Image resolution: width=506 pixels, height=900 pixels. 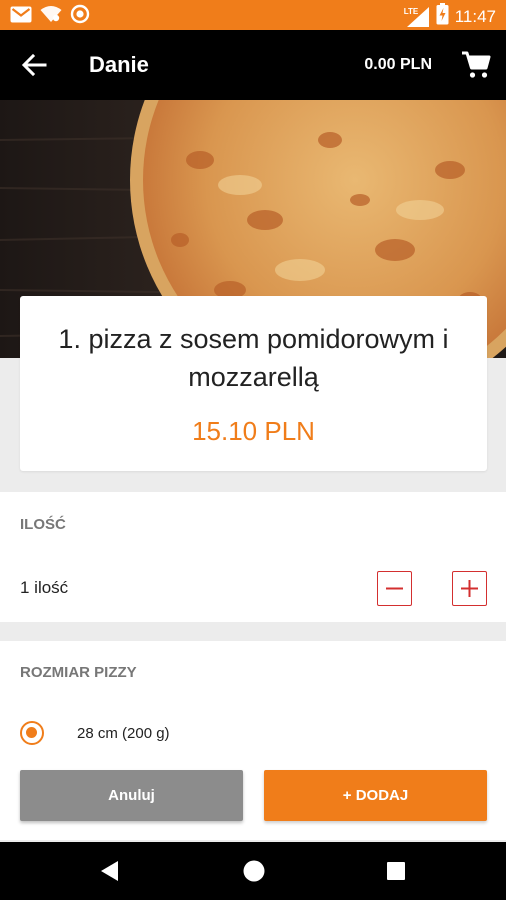 I want to click on record-icon, so click(x=80, y=16).